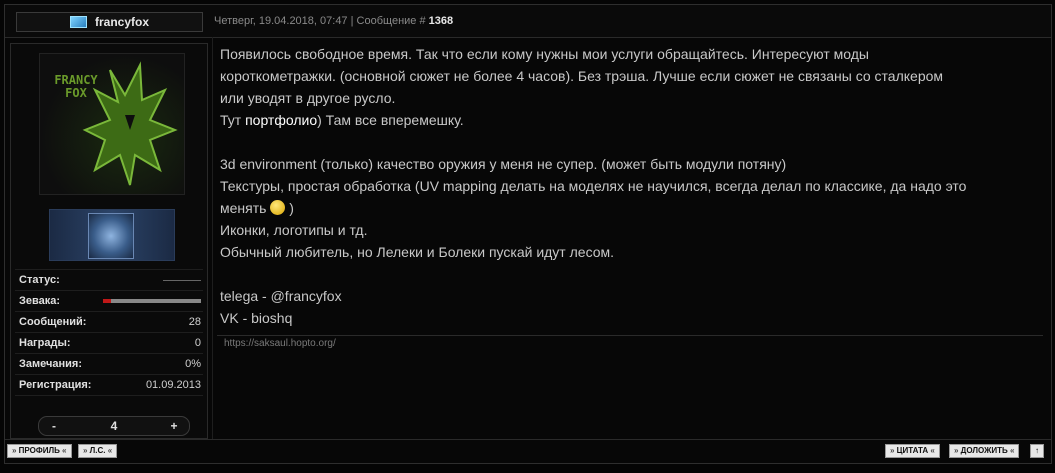 The image size is (1055, 473). I want to click on message-number: 1368, so click(441, 21).